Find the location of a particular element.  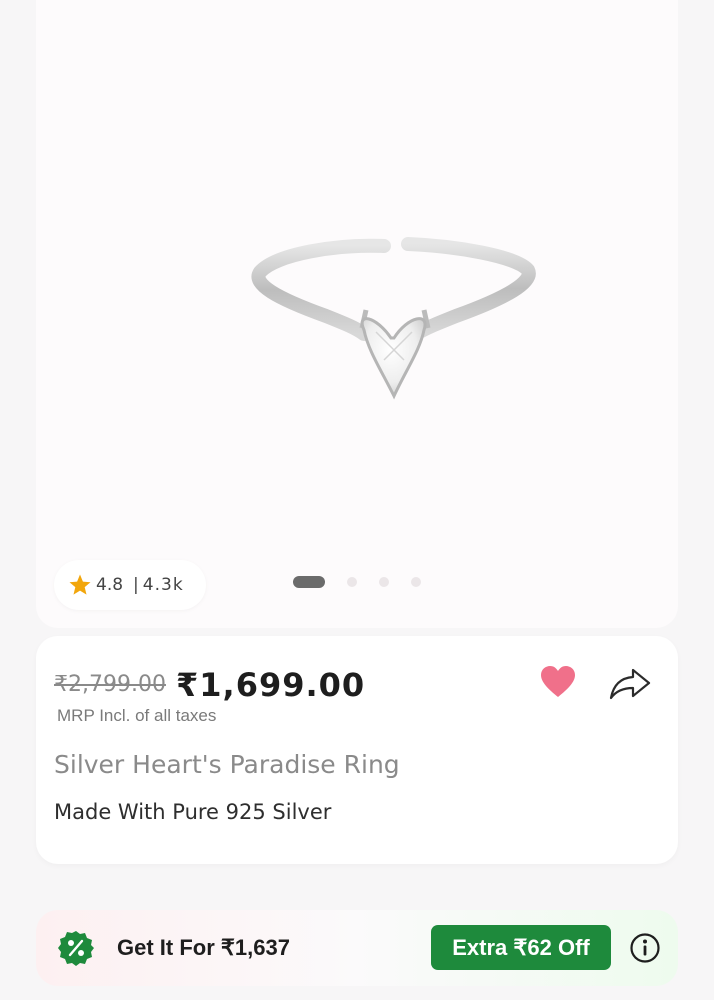

rating-value: 4.8 is located at coordinates (110, 585).